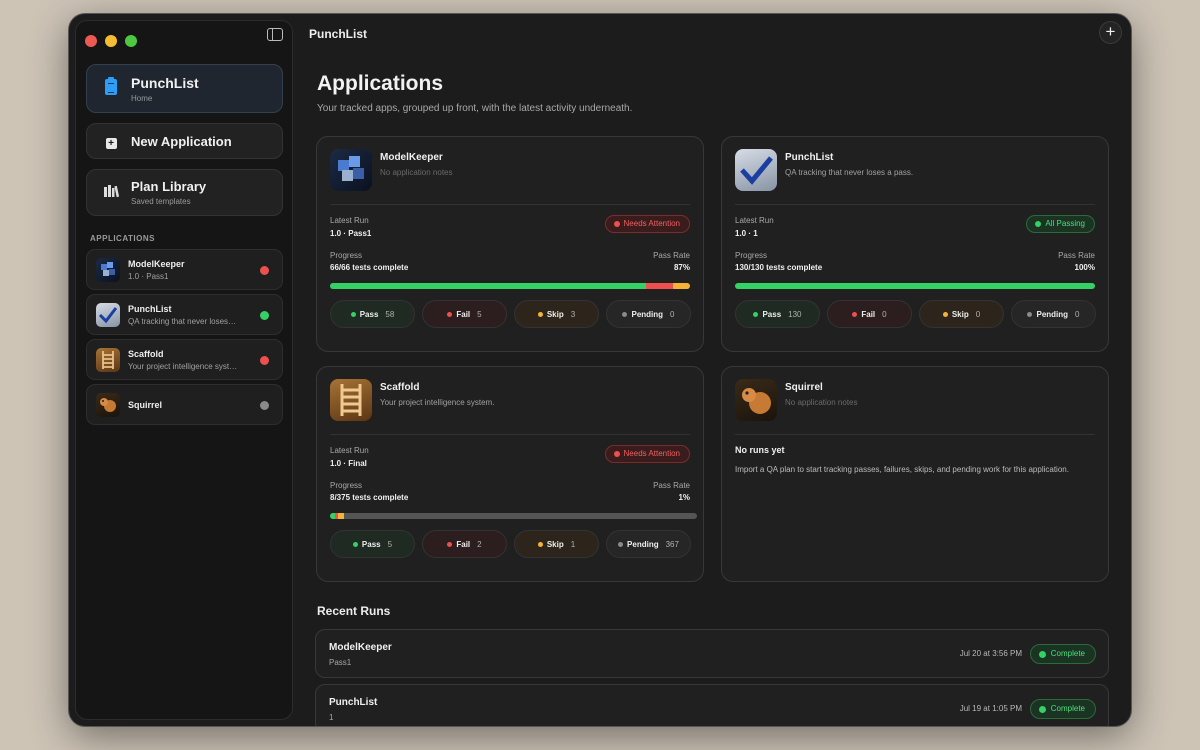 The height and width of the screenshot is (750, 1200). I want to click on sidebar-app-squirrel: Squirrel, so click(184, 404).